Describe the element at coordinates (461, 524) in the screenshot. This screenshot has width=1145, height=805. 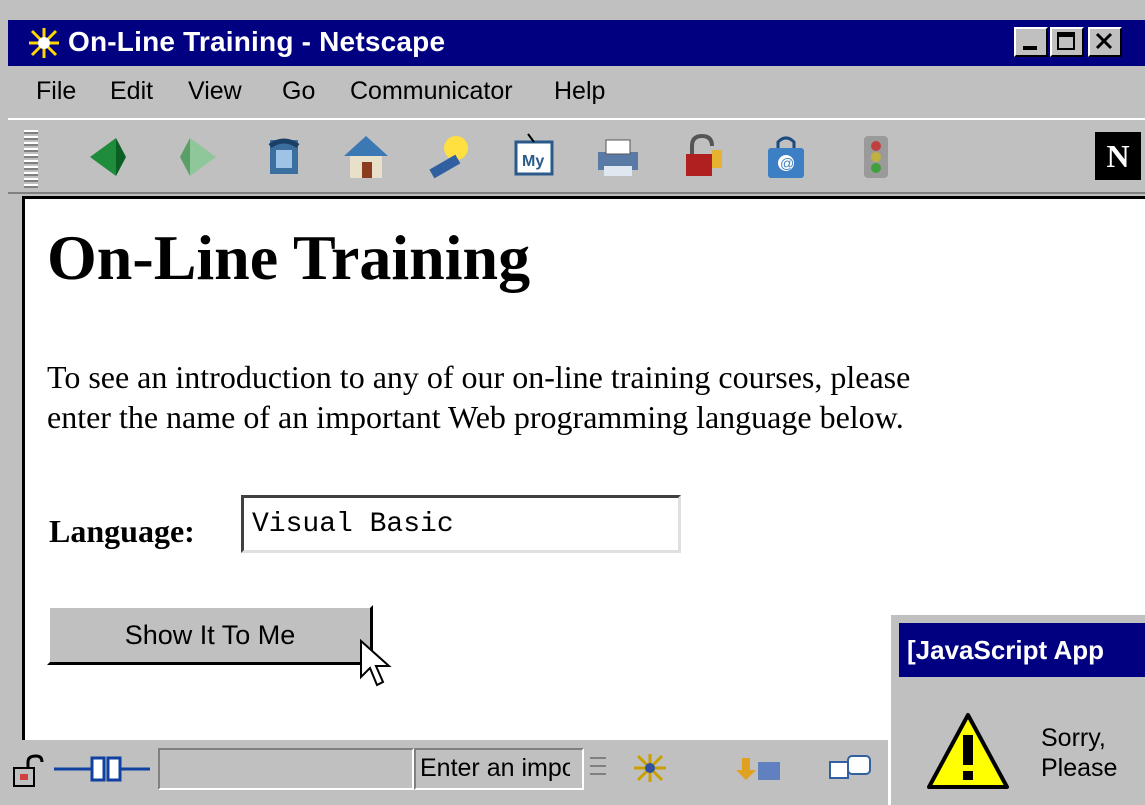
I see `language-input` at that location.